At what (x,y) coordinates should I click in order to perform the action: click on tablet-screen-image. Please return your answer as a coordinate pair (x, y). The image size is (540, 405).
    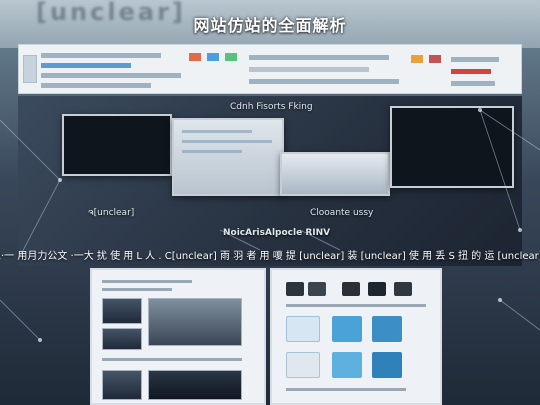
    Looking at the image, I should click on (335, 174).